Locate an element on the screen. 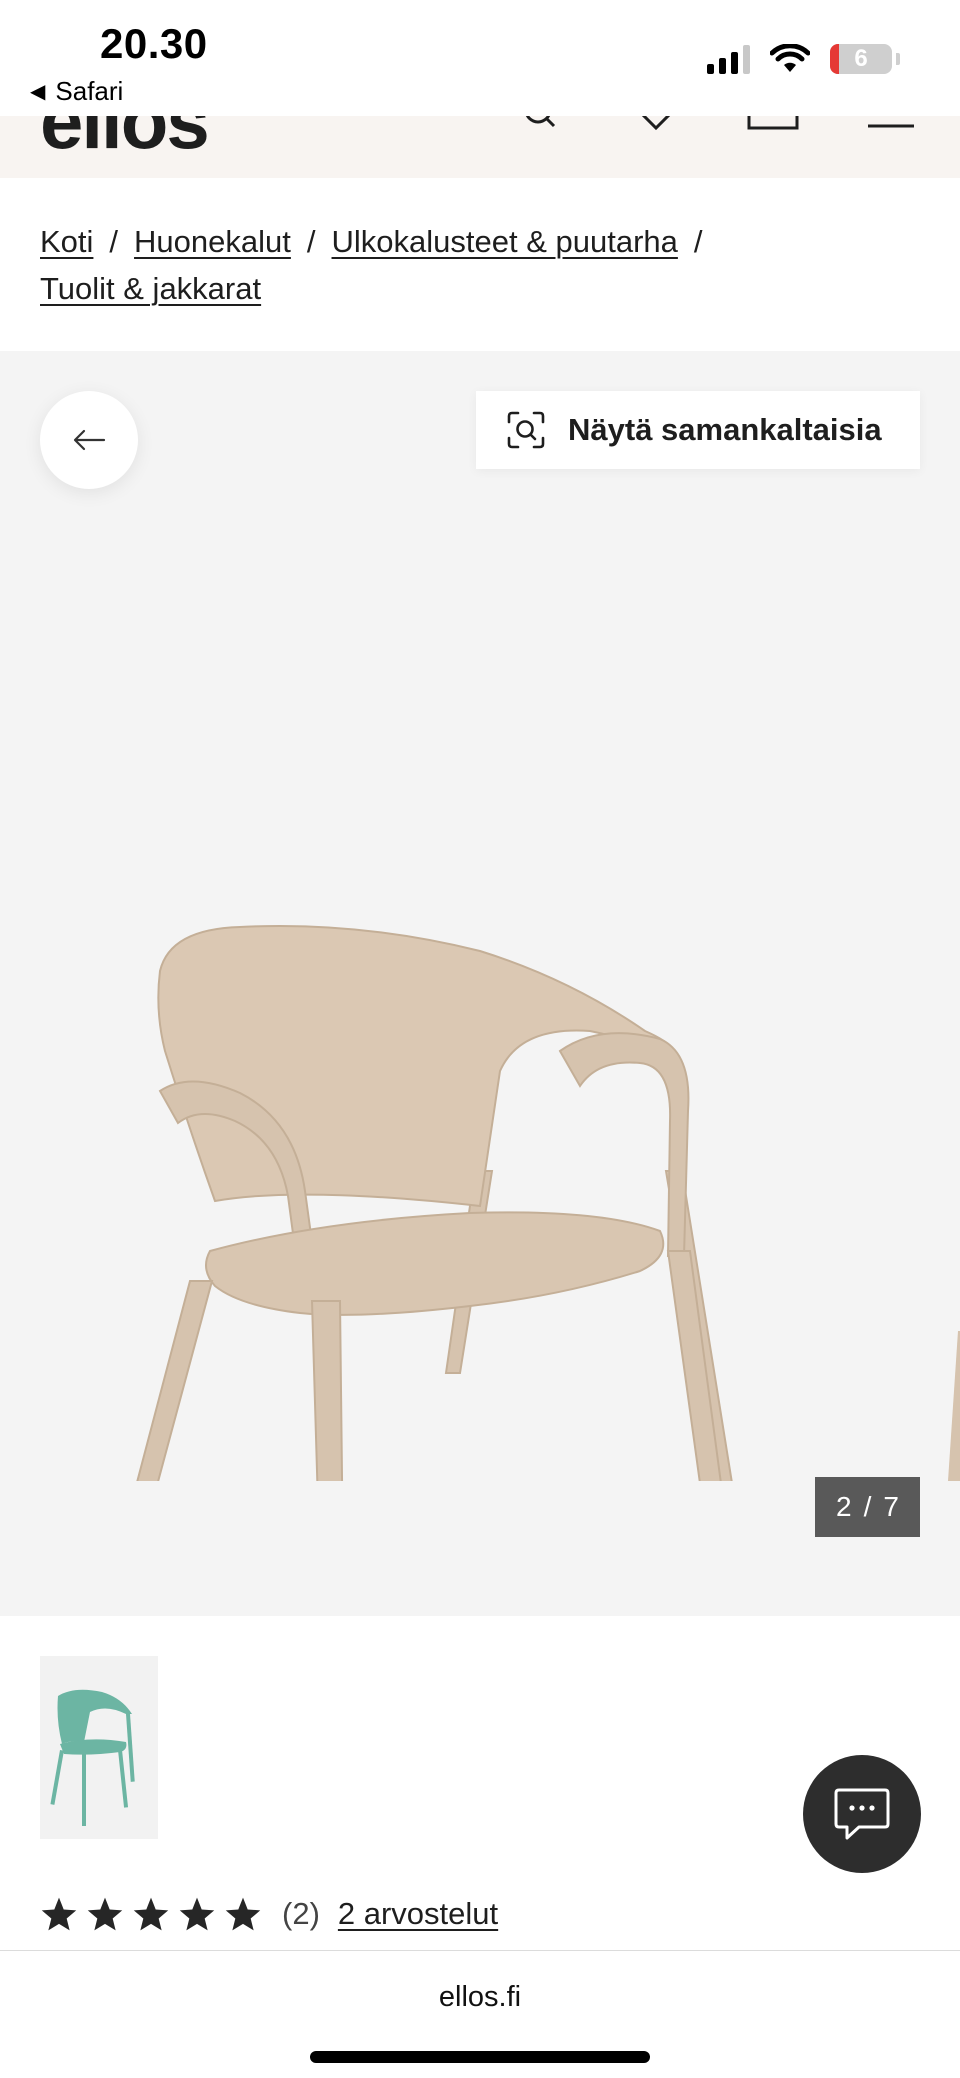 The height and width of the screenshot is (2078, 960). shopping-bag-icon is located at coordinates (774, 128).